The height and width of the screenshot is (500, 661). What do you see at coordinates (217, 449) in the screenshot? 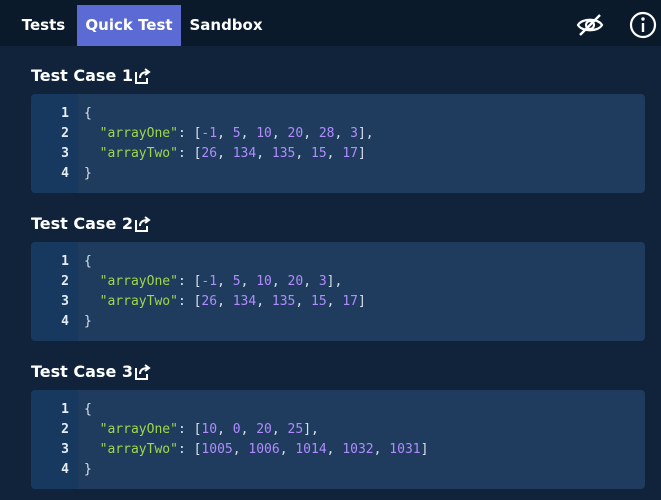
I see `json-number: 1005` at bounding box center [217, 449].